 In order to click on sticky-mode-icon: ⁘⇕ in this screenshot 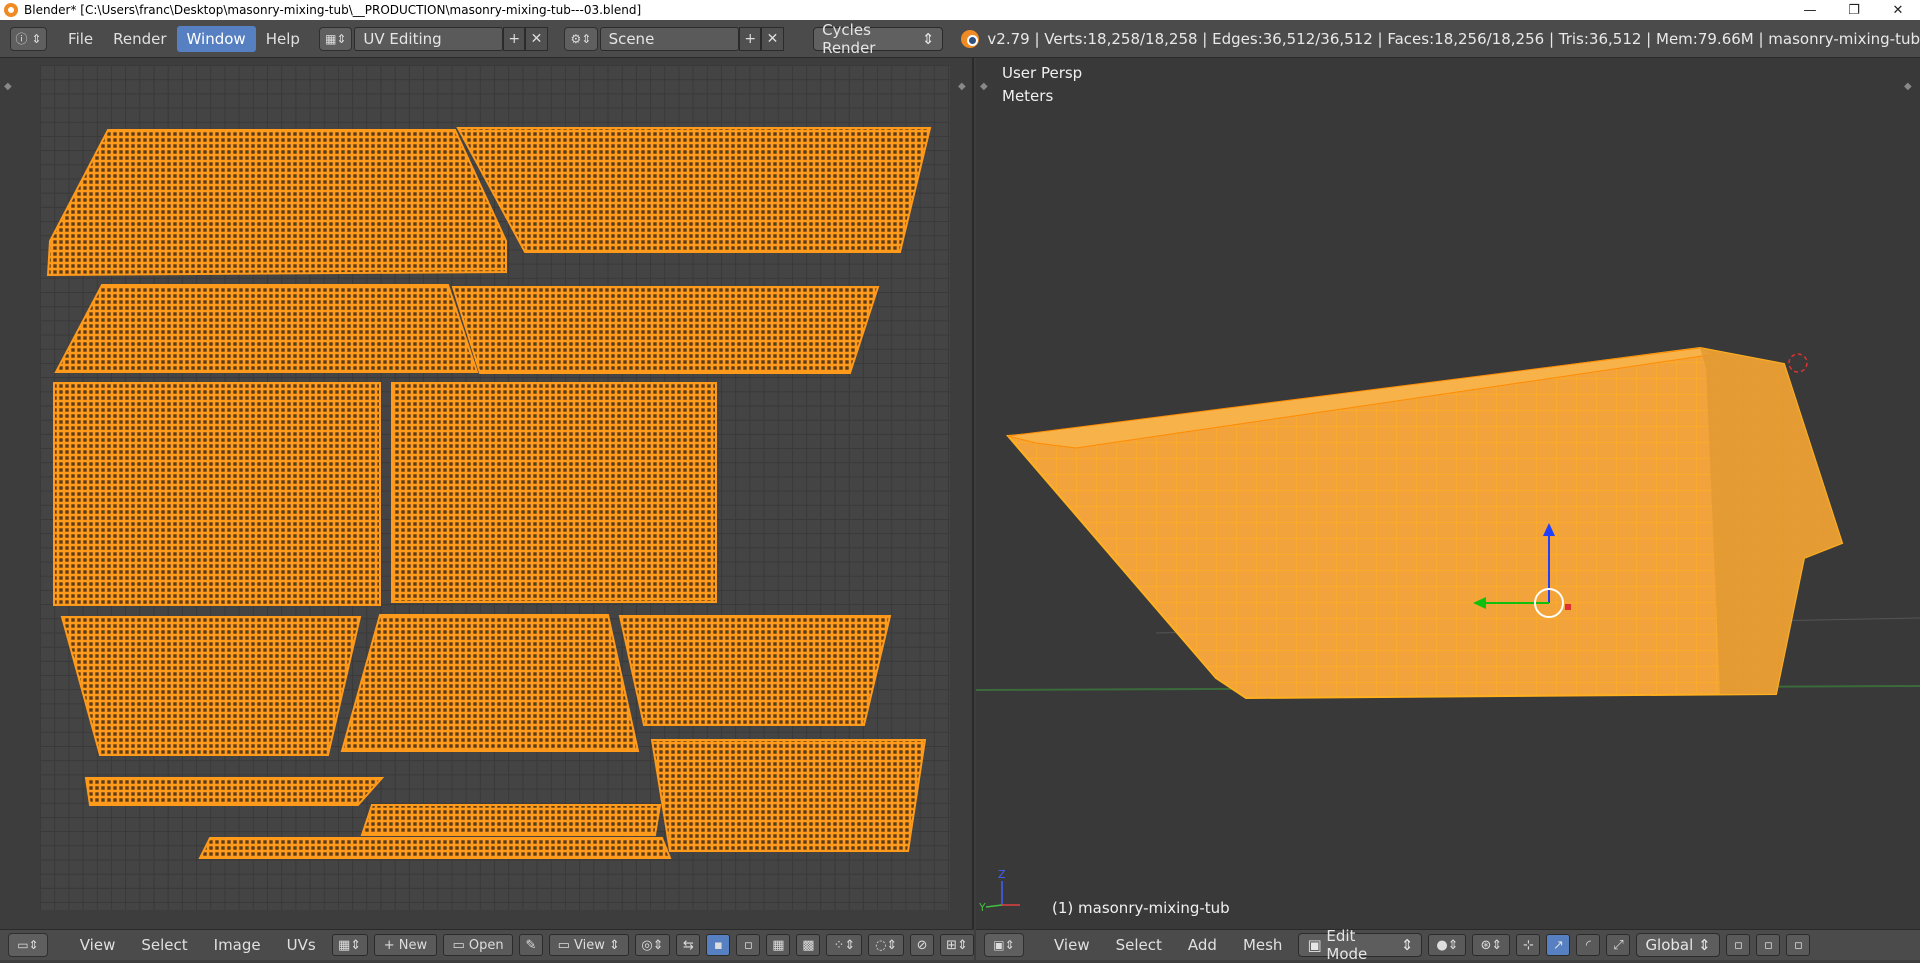, I will do `click(844, 945)`.